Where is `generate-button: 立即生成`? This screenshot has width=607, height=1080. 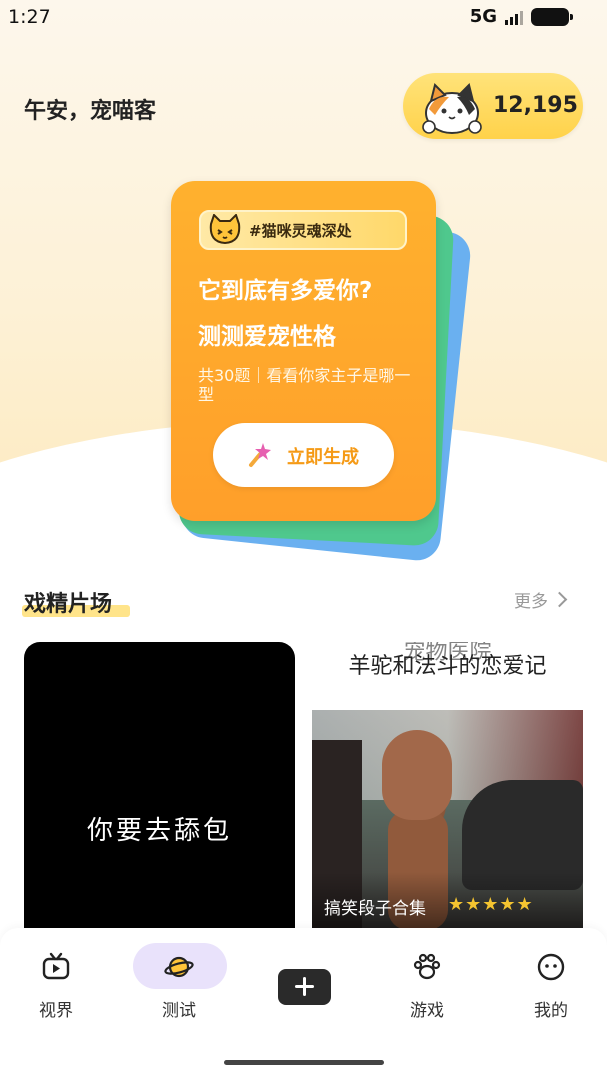
generate-button: 立即生成 is located at coordinates (303, 455).